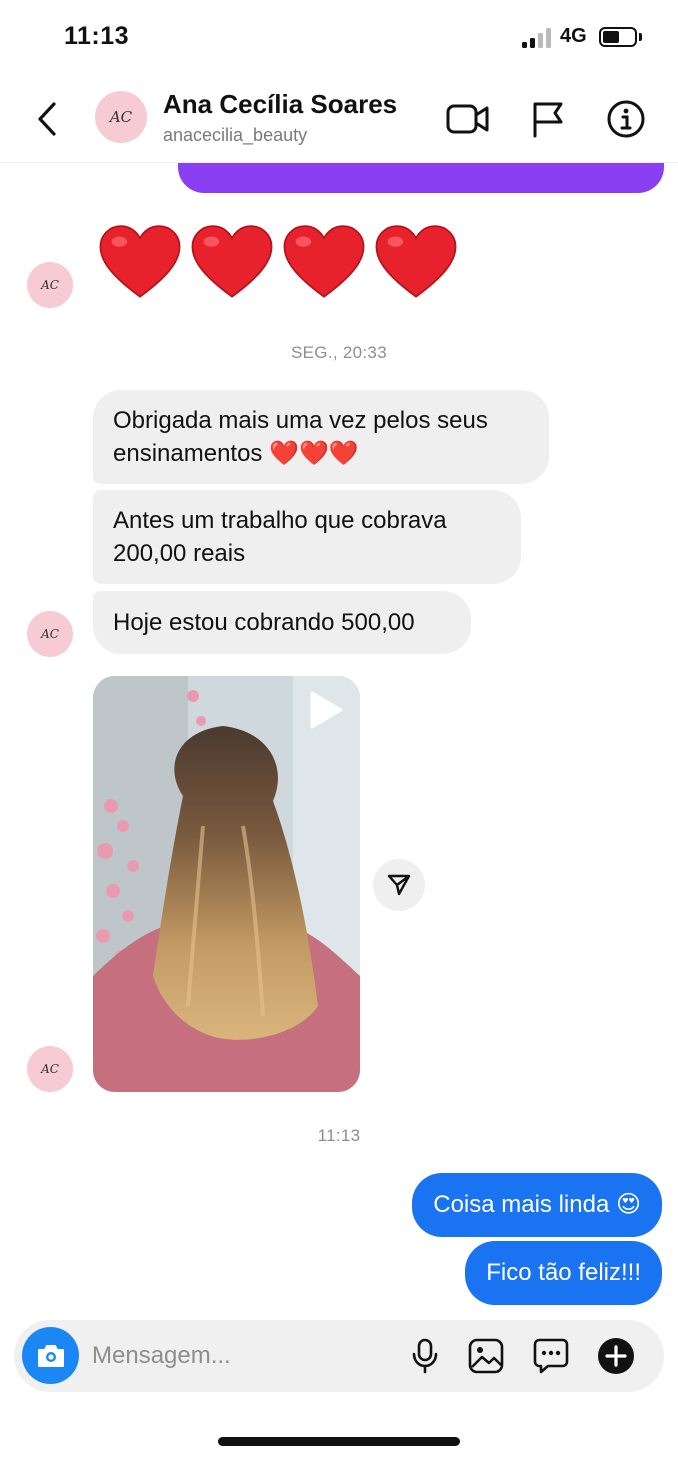 This screenshot has height=1460, width=678. I want to click on contact-username: anacecilia_beauty, so click(235, 135).